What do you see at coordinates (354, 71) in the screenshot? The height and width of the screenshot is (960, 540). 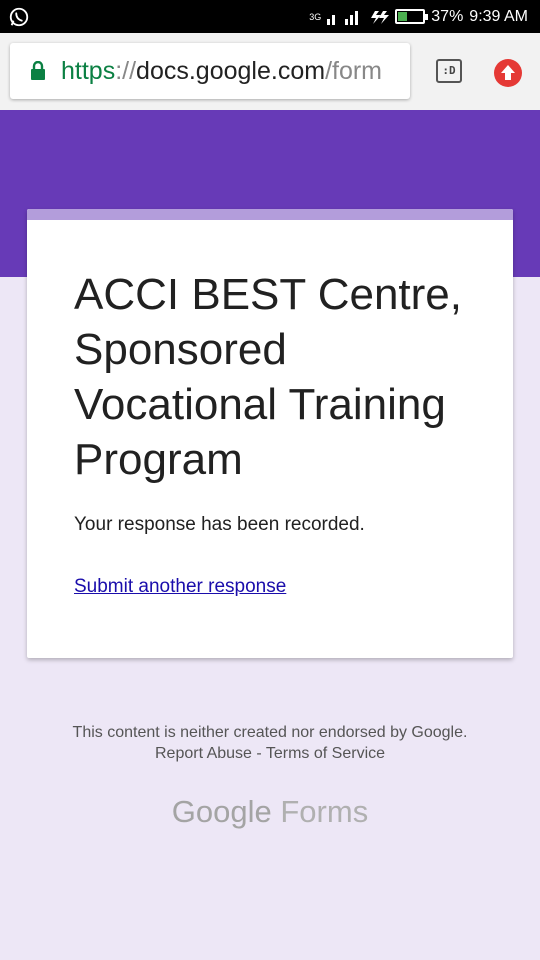 I see `url-path: /form` at bounding box center [354, 71].